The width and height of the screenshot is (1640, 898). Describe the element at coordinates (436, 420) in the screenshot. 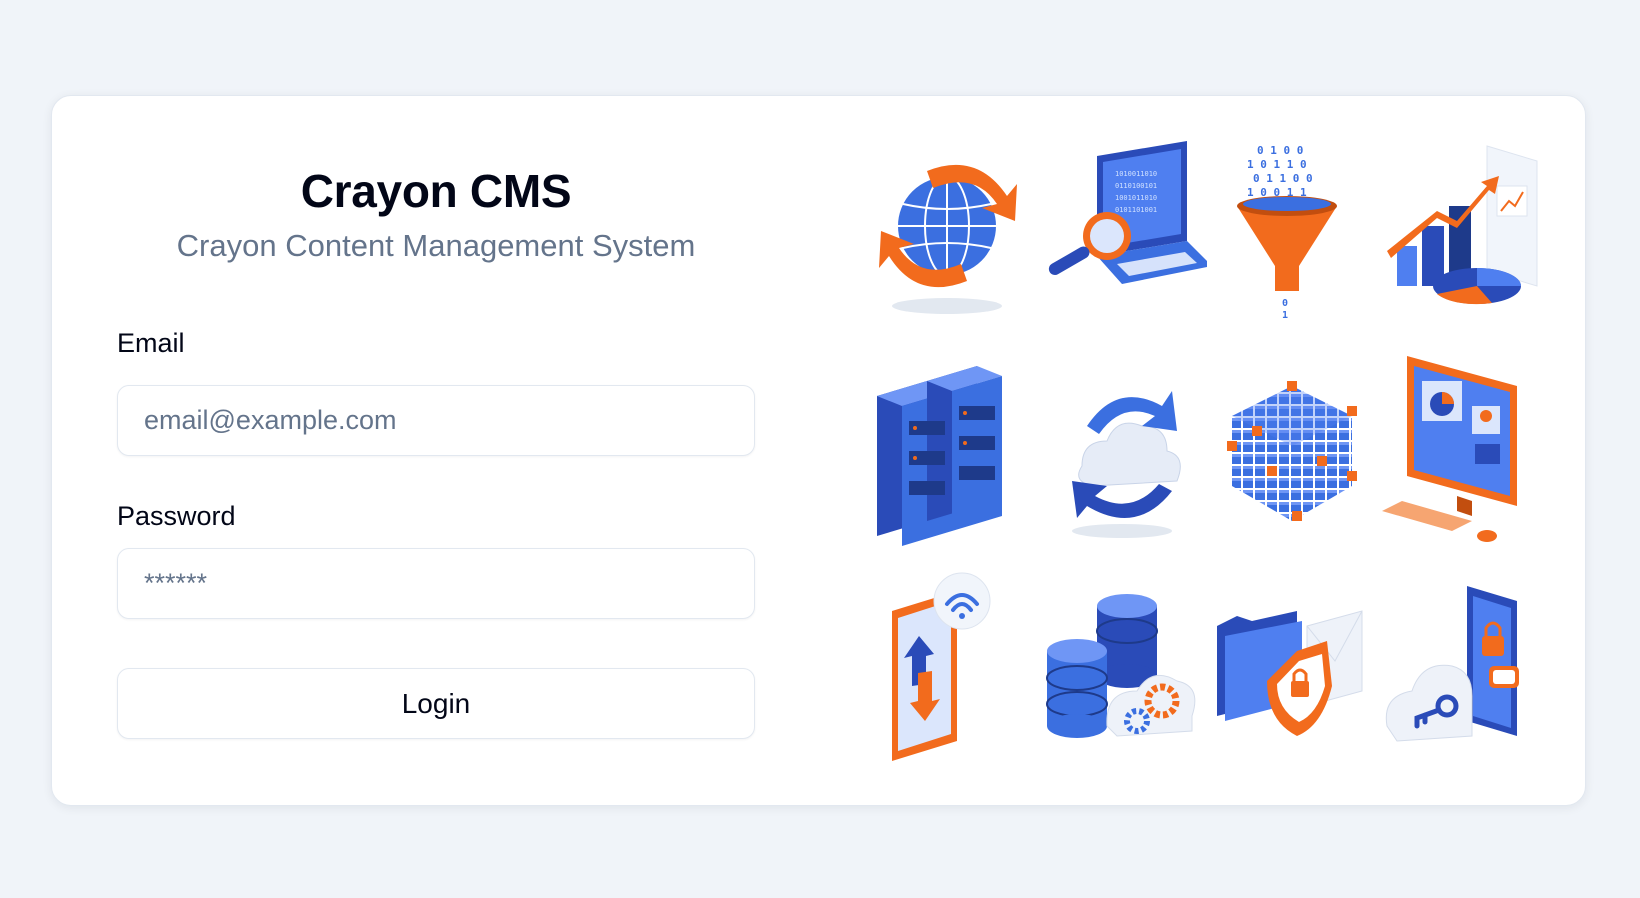

I see `email-input` at that location.